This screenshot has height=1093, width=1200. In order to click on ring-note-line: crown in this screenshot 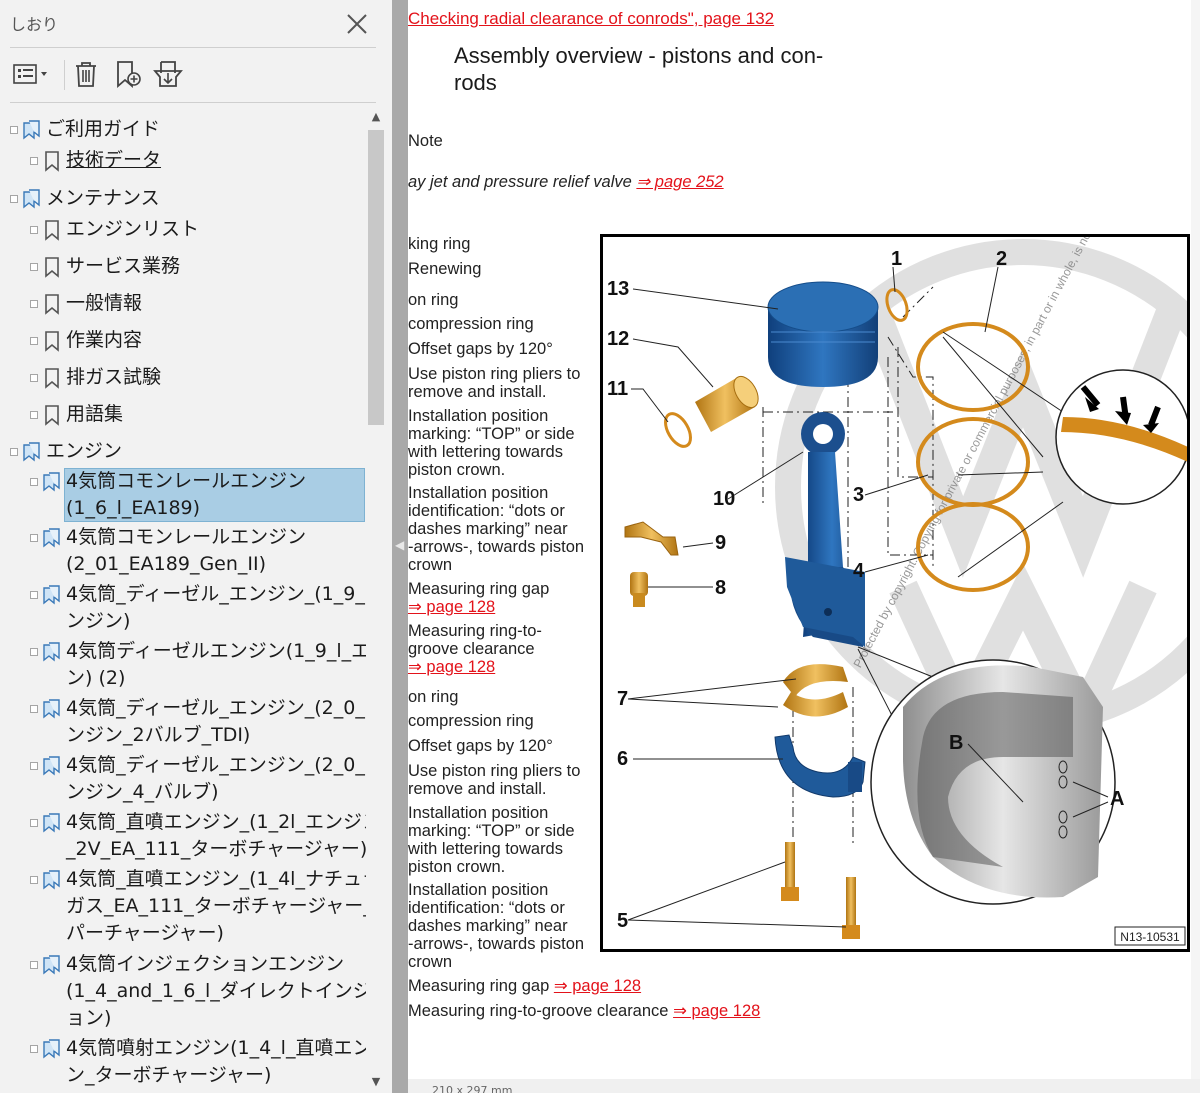, I will do `click(430, 962)`.